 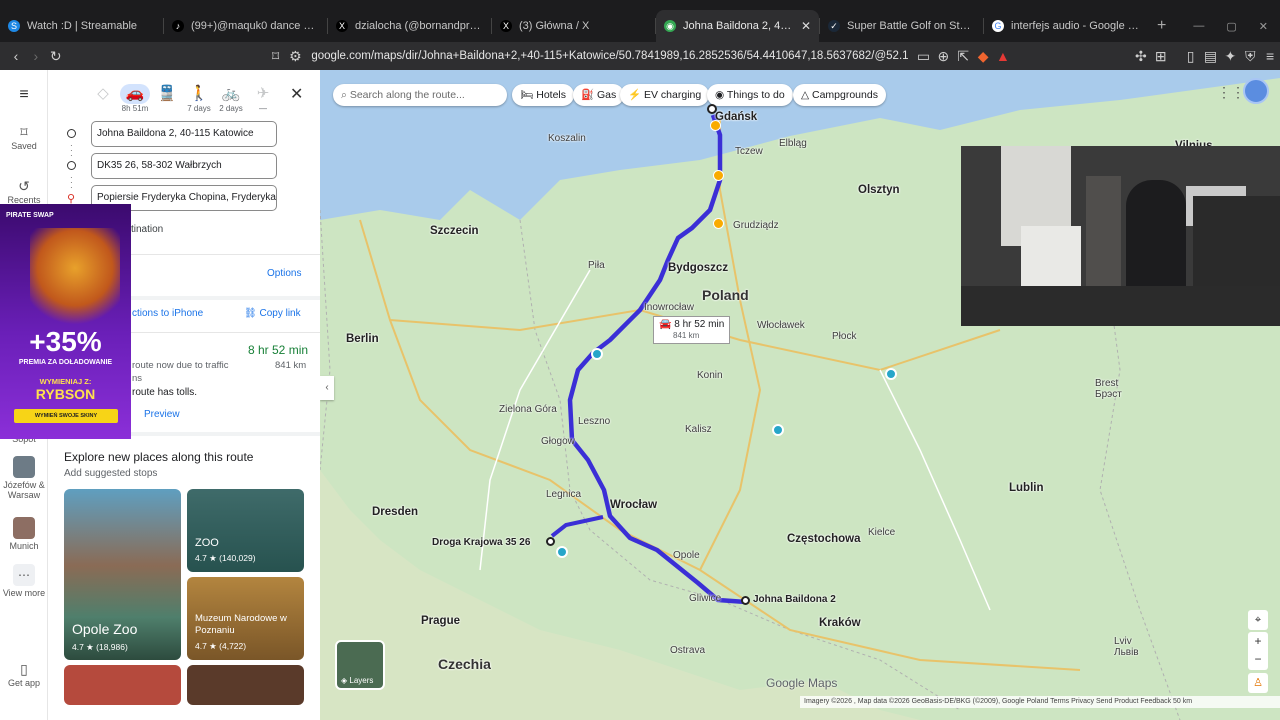 What do you see at coordinates (24, 191) in the screenshot?
I see `recents-button: ↺ Recents` at bounding box center [24, 191].